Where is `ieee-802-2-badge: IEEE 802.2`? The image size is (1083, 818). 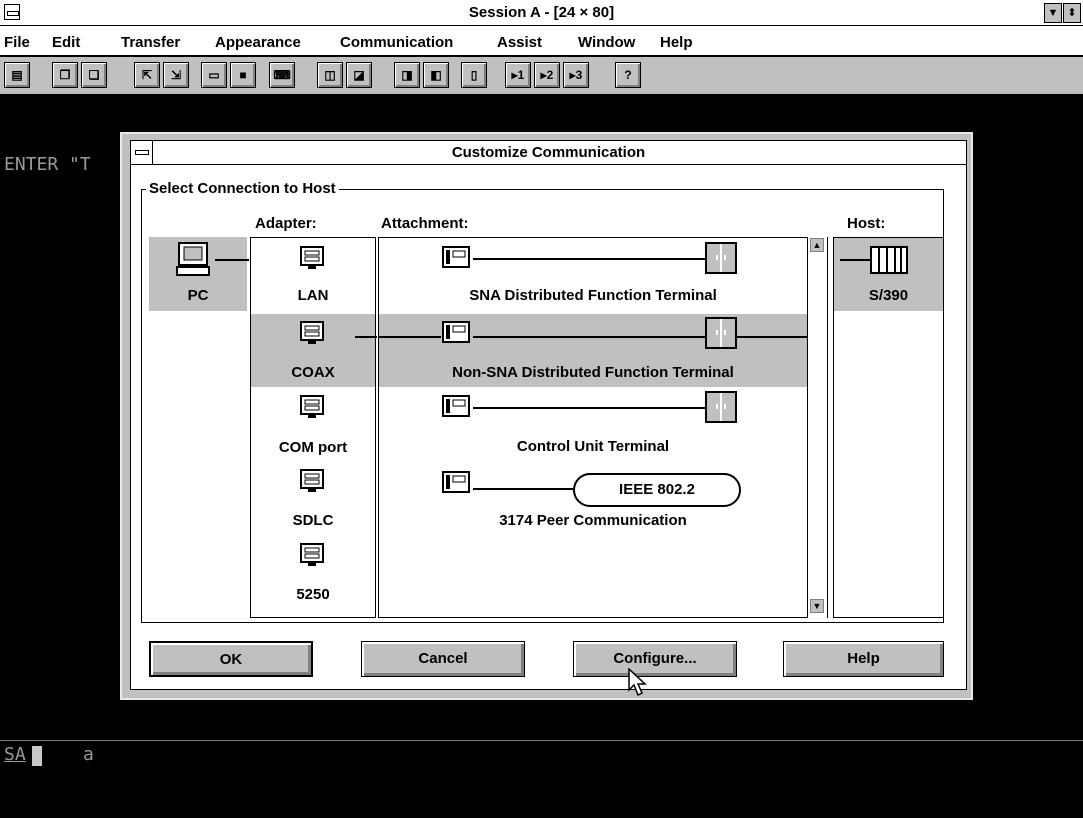
ieee-802-2-badge: IEEE 802.2 is located at coordinates (657, 490).